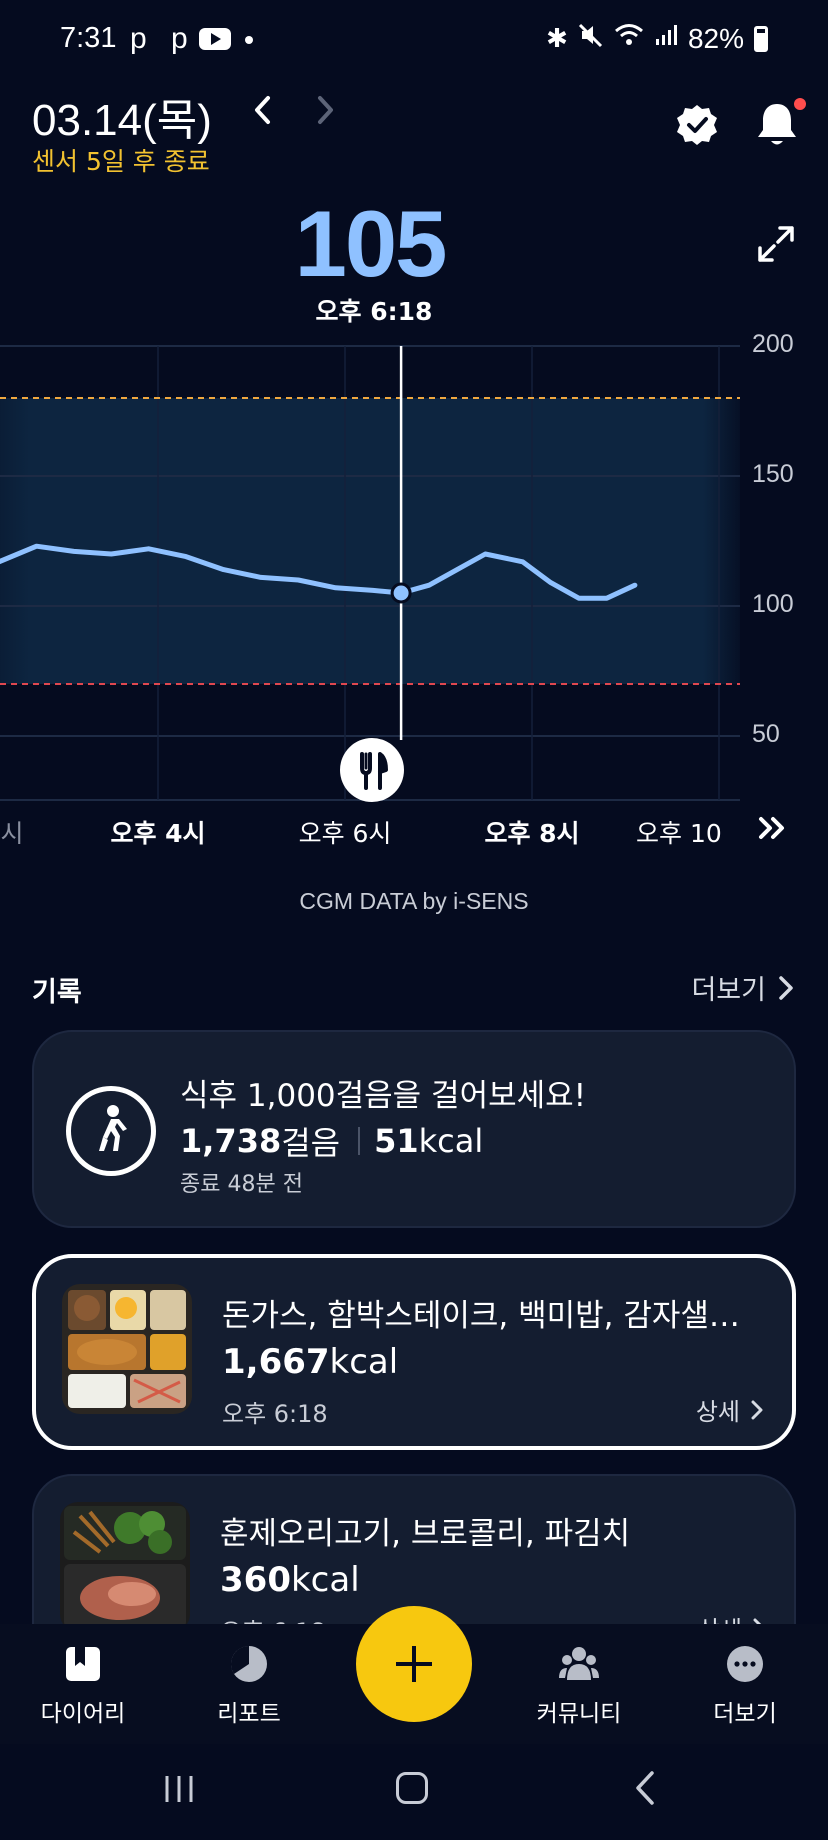 This screenshot has width=828, height=1840. What do you see at coordinates (83, 1664) in the screenshot?
I see `diary-icon` at bounding box center [83, 1664].